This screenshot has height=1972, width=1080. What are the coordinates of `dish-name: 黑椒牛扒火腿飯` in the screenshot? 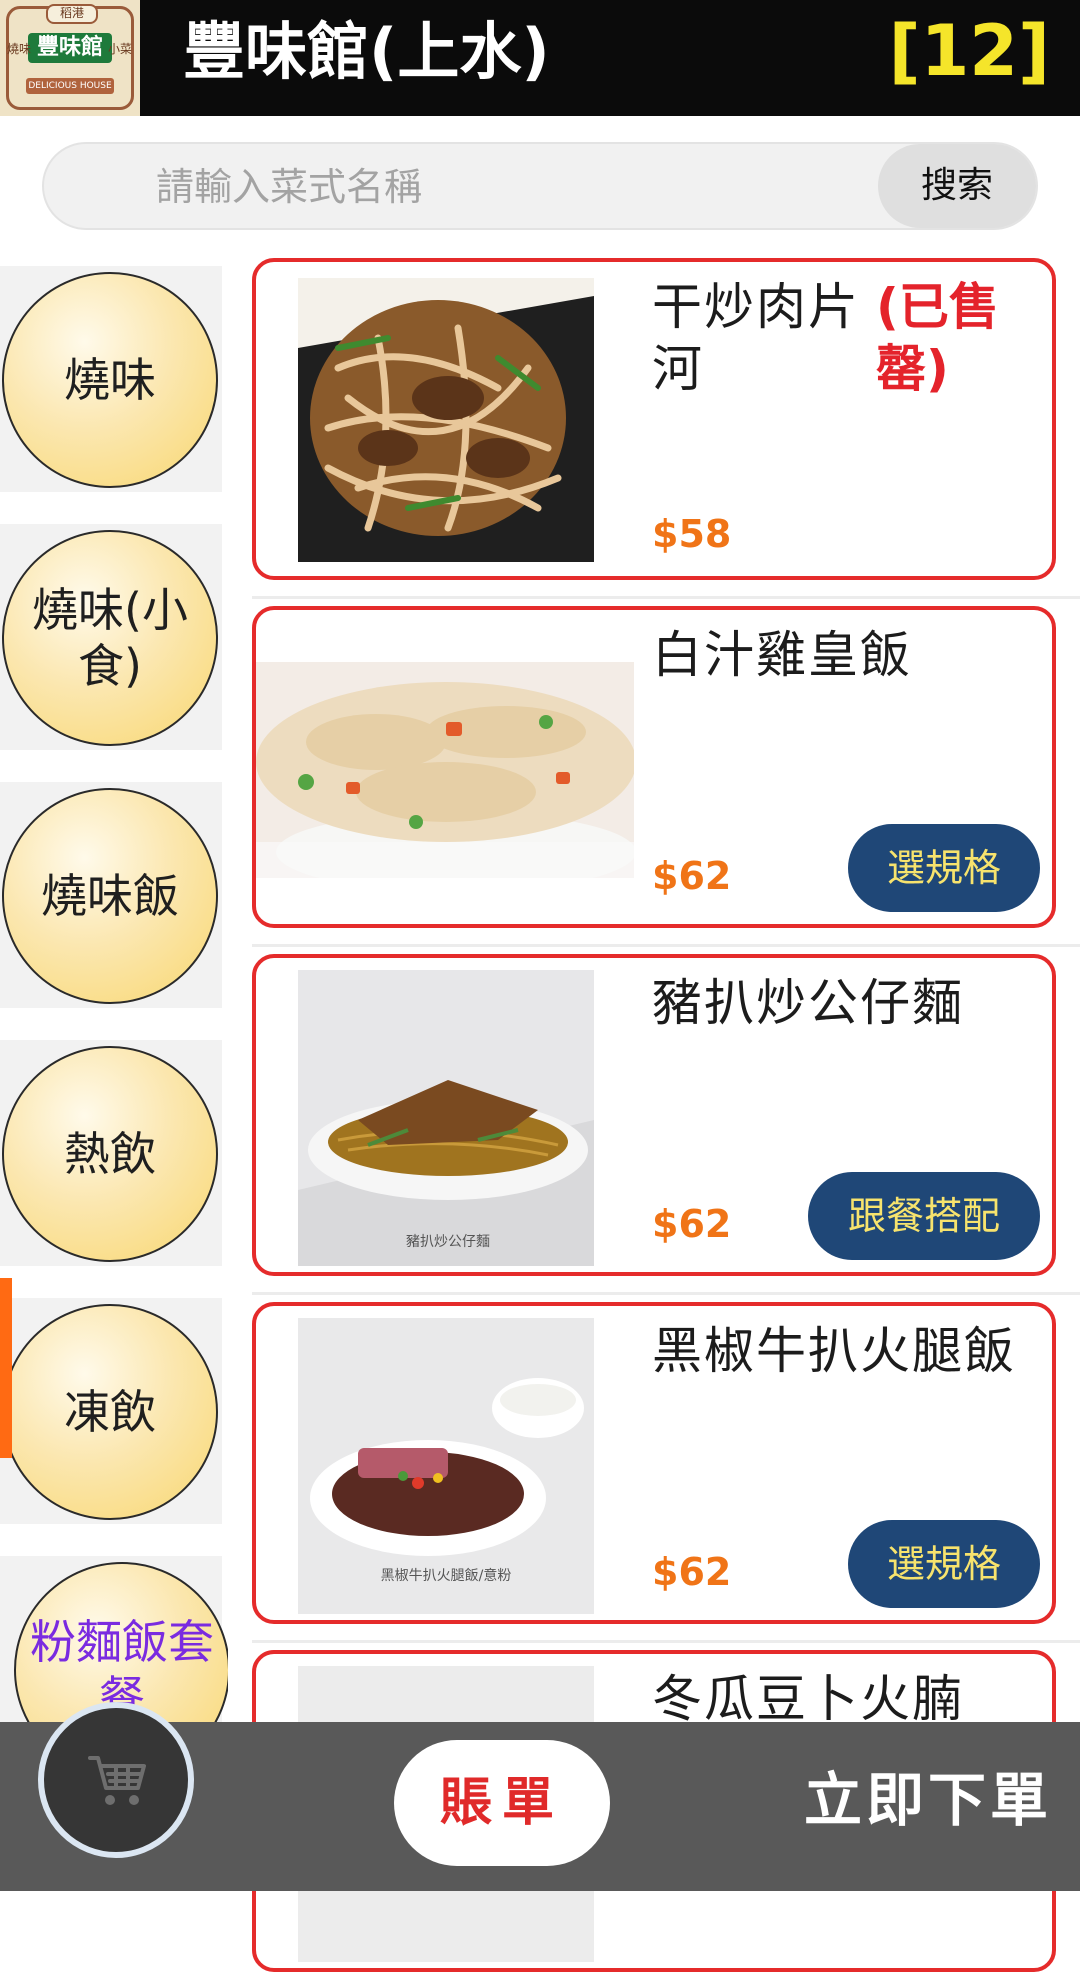 It's located at (834, 1351).